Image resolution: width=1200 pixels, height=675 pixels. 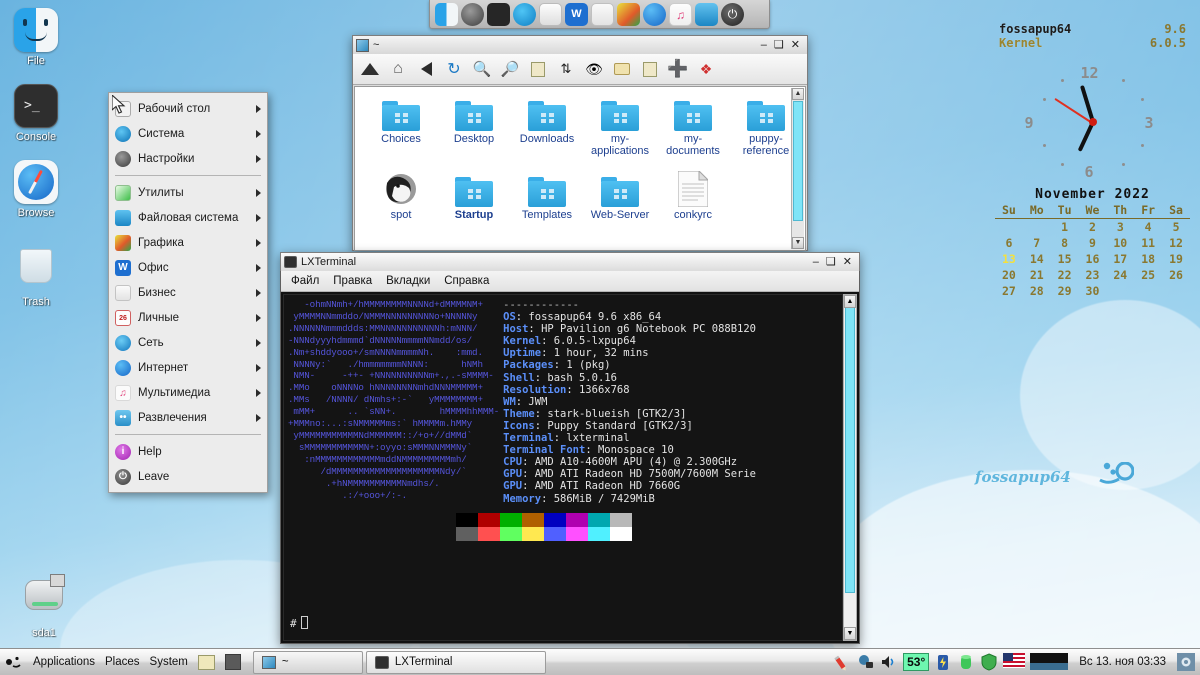 What do you see at coordinates (966, 662) in the screenshot?
I see `memory-icon` at bounding box center [966, 662].